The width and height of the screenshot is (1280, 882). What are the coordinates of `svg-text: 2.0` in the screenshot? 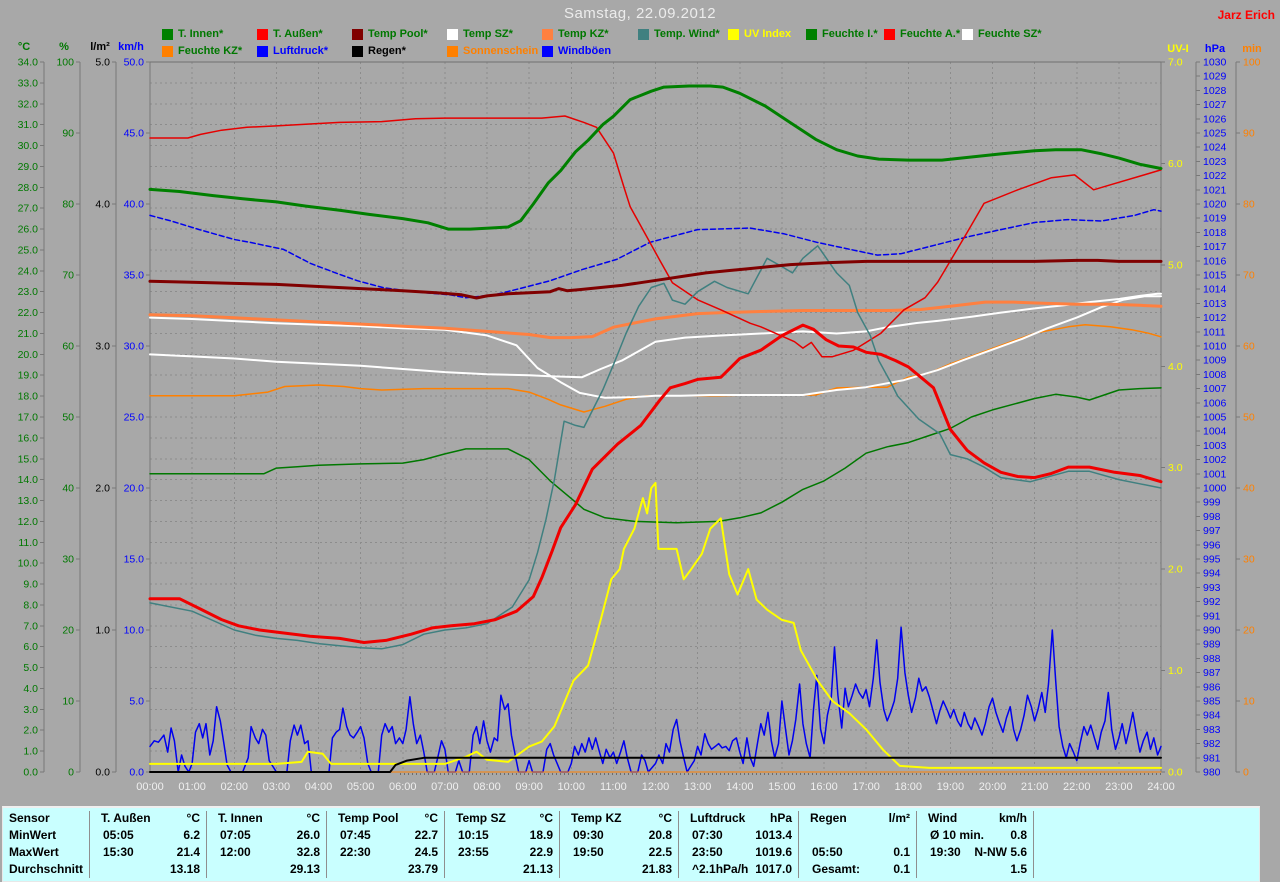 It's located at (1175, 570).